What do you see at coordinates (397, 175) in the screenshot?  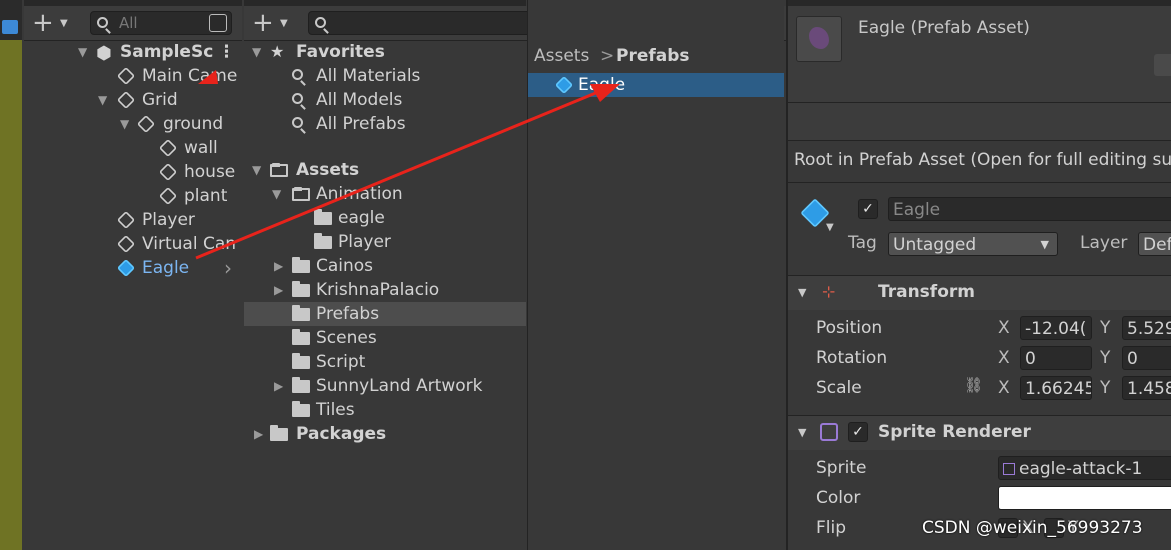 I see `annotation-arrow-line` at bounding box center [397, 175].